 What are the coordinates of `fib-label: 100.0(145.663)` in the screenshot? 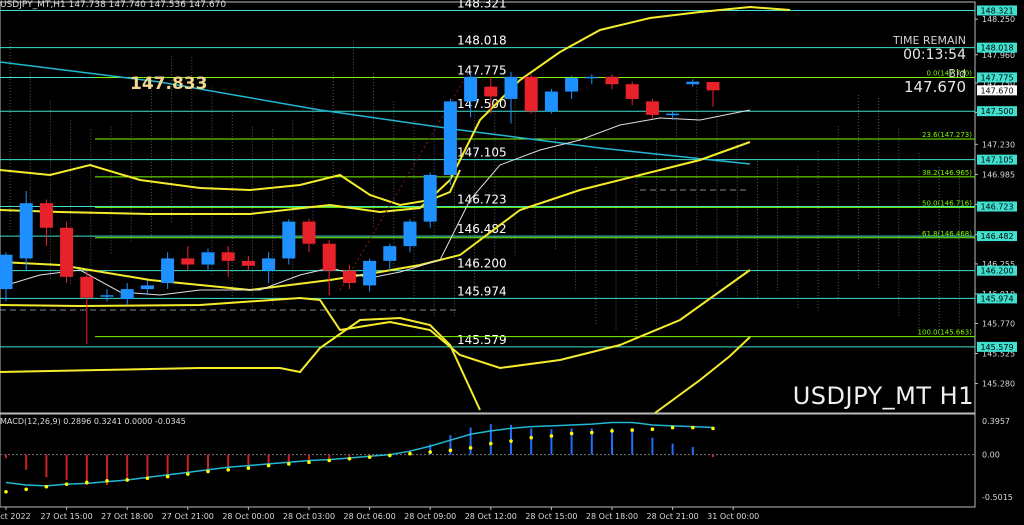 It's located at (945, 333).